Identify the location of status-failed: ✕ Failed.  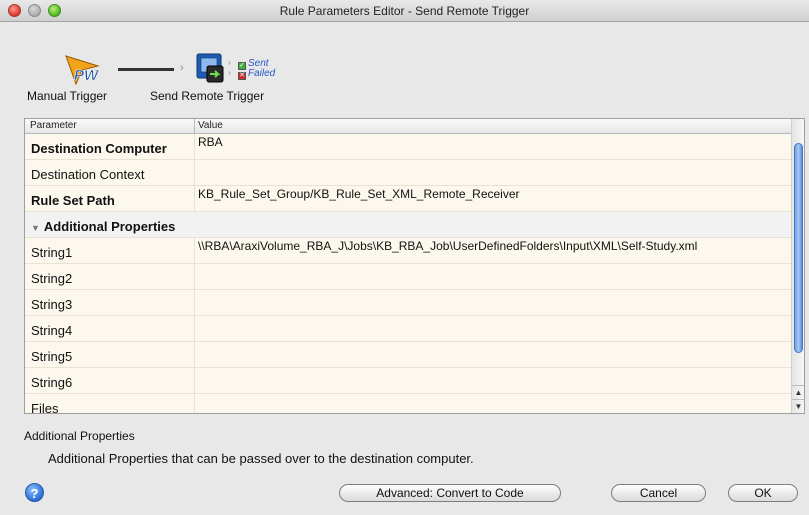
(257, 74).